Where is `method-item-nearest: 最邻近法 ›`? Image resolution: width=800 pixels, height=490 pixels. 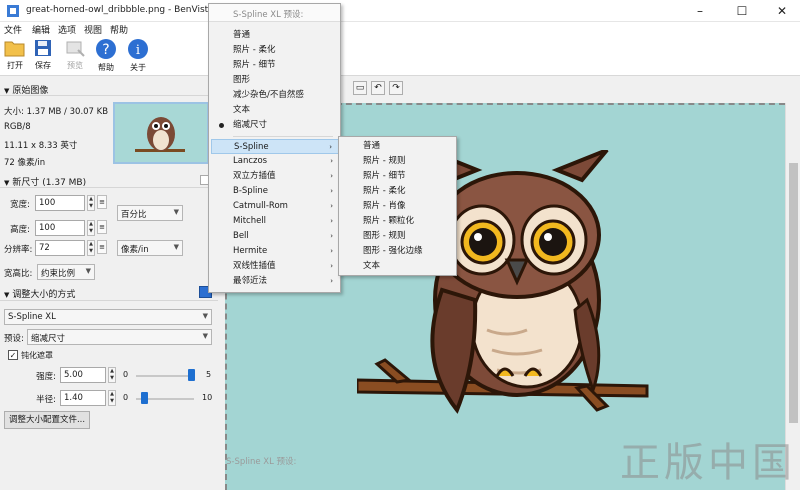
method-item-nearest: 最邻近法 › is located at coordinates (275, 281).